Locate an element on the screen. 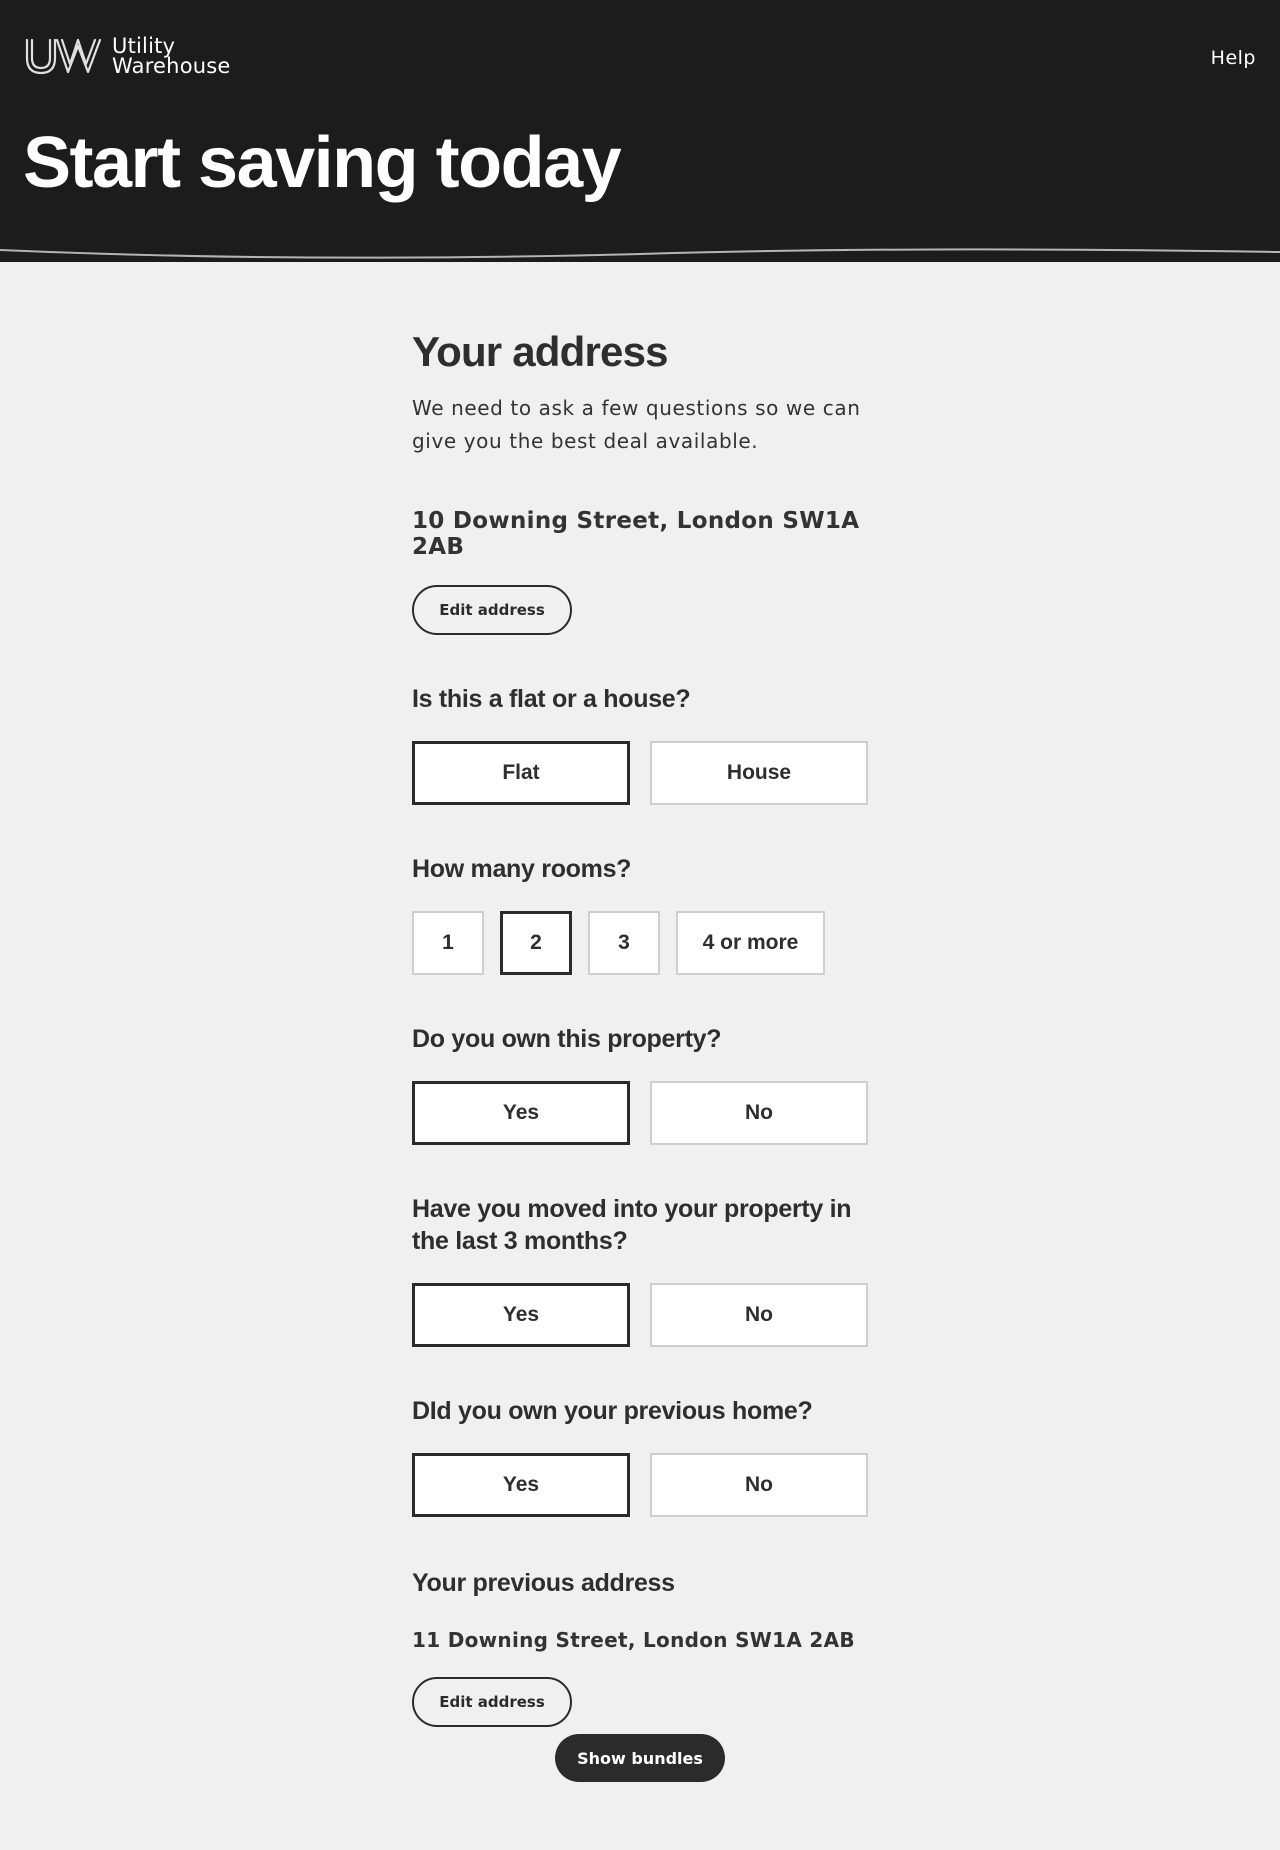  logo-wordmark: Utility Warehouse is located at coordinates (171, 56).